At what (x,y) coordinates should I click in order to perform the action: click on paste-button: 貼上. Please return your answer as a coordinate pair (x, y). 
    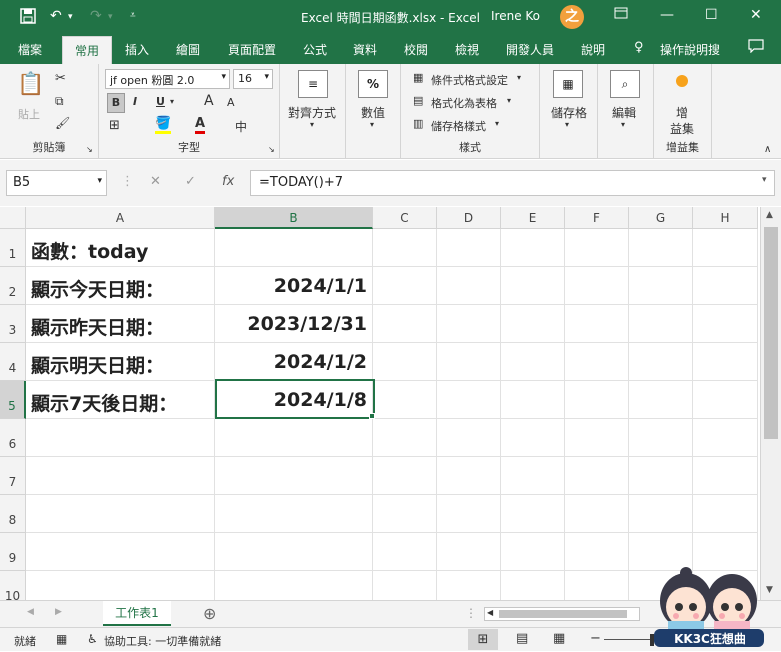
    Looking at the image, I should click on (29, 114).